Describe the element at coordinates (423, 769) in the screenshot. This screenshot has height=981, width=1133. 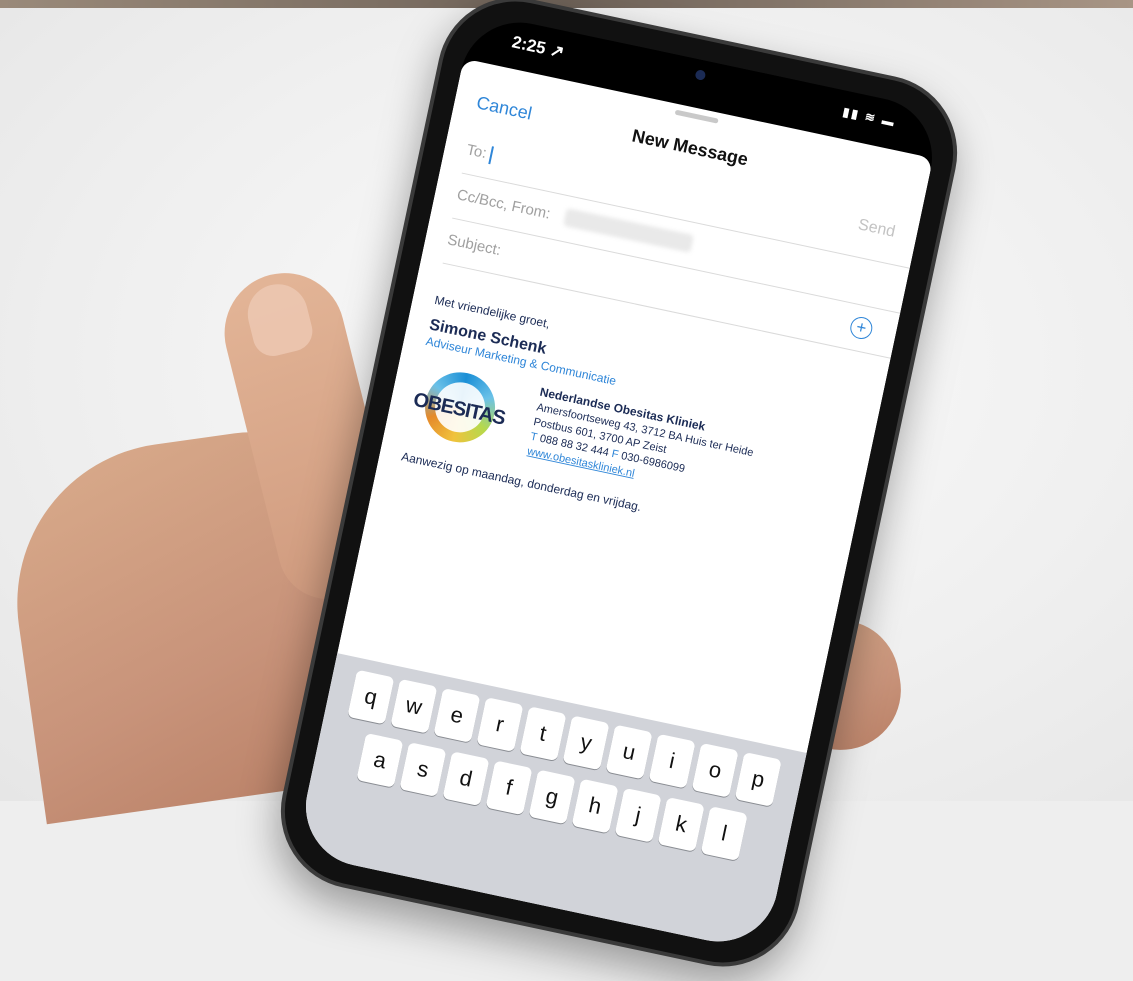
I see `key-s: s` at that location.